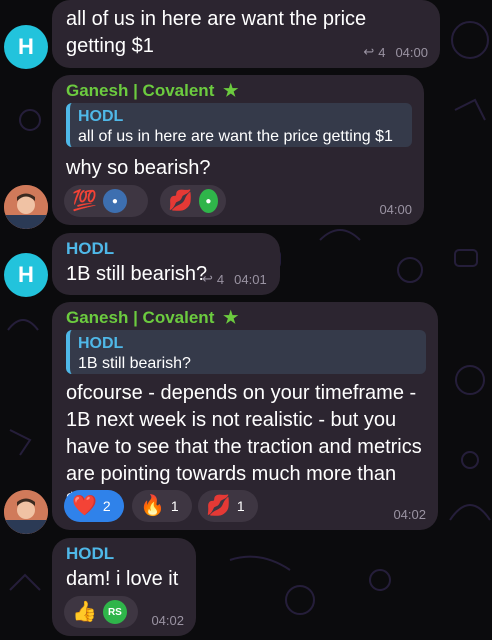 The width and height of the screenshot is (492, 640). I want to click on reply-quote: HODL 1B still bearish?, so click(246, 352).